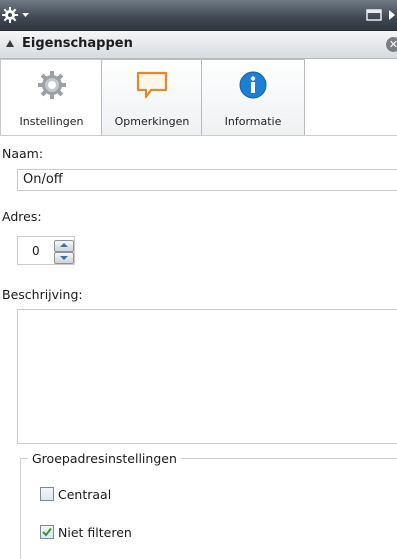  Describe the element at coordinates (198, 135) in the screenshot. I see `tab-divider` at that location.